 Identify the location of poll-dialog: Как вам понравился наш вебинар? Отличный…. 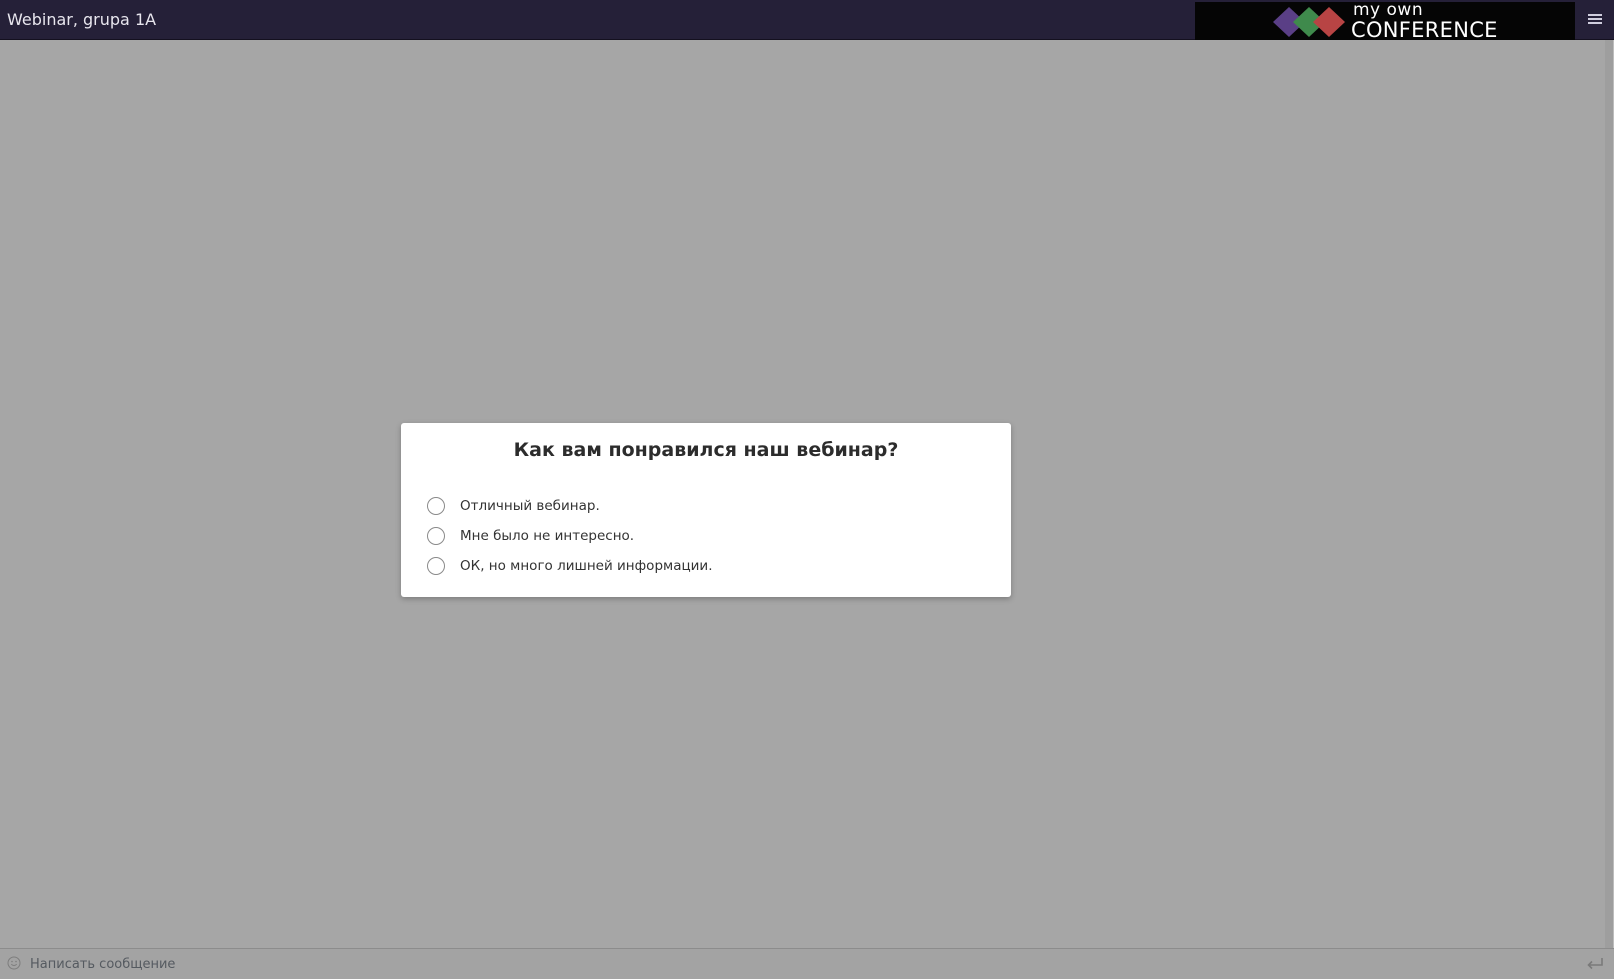
(706, 510).